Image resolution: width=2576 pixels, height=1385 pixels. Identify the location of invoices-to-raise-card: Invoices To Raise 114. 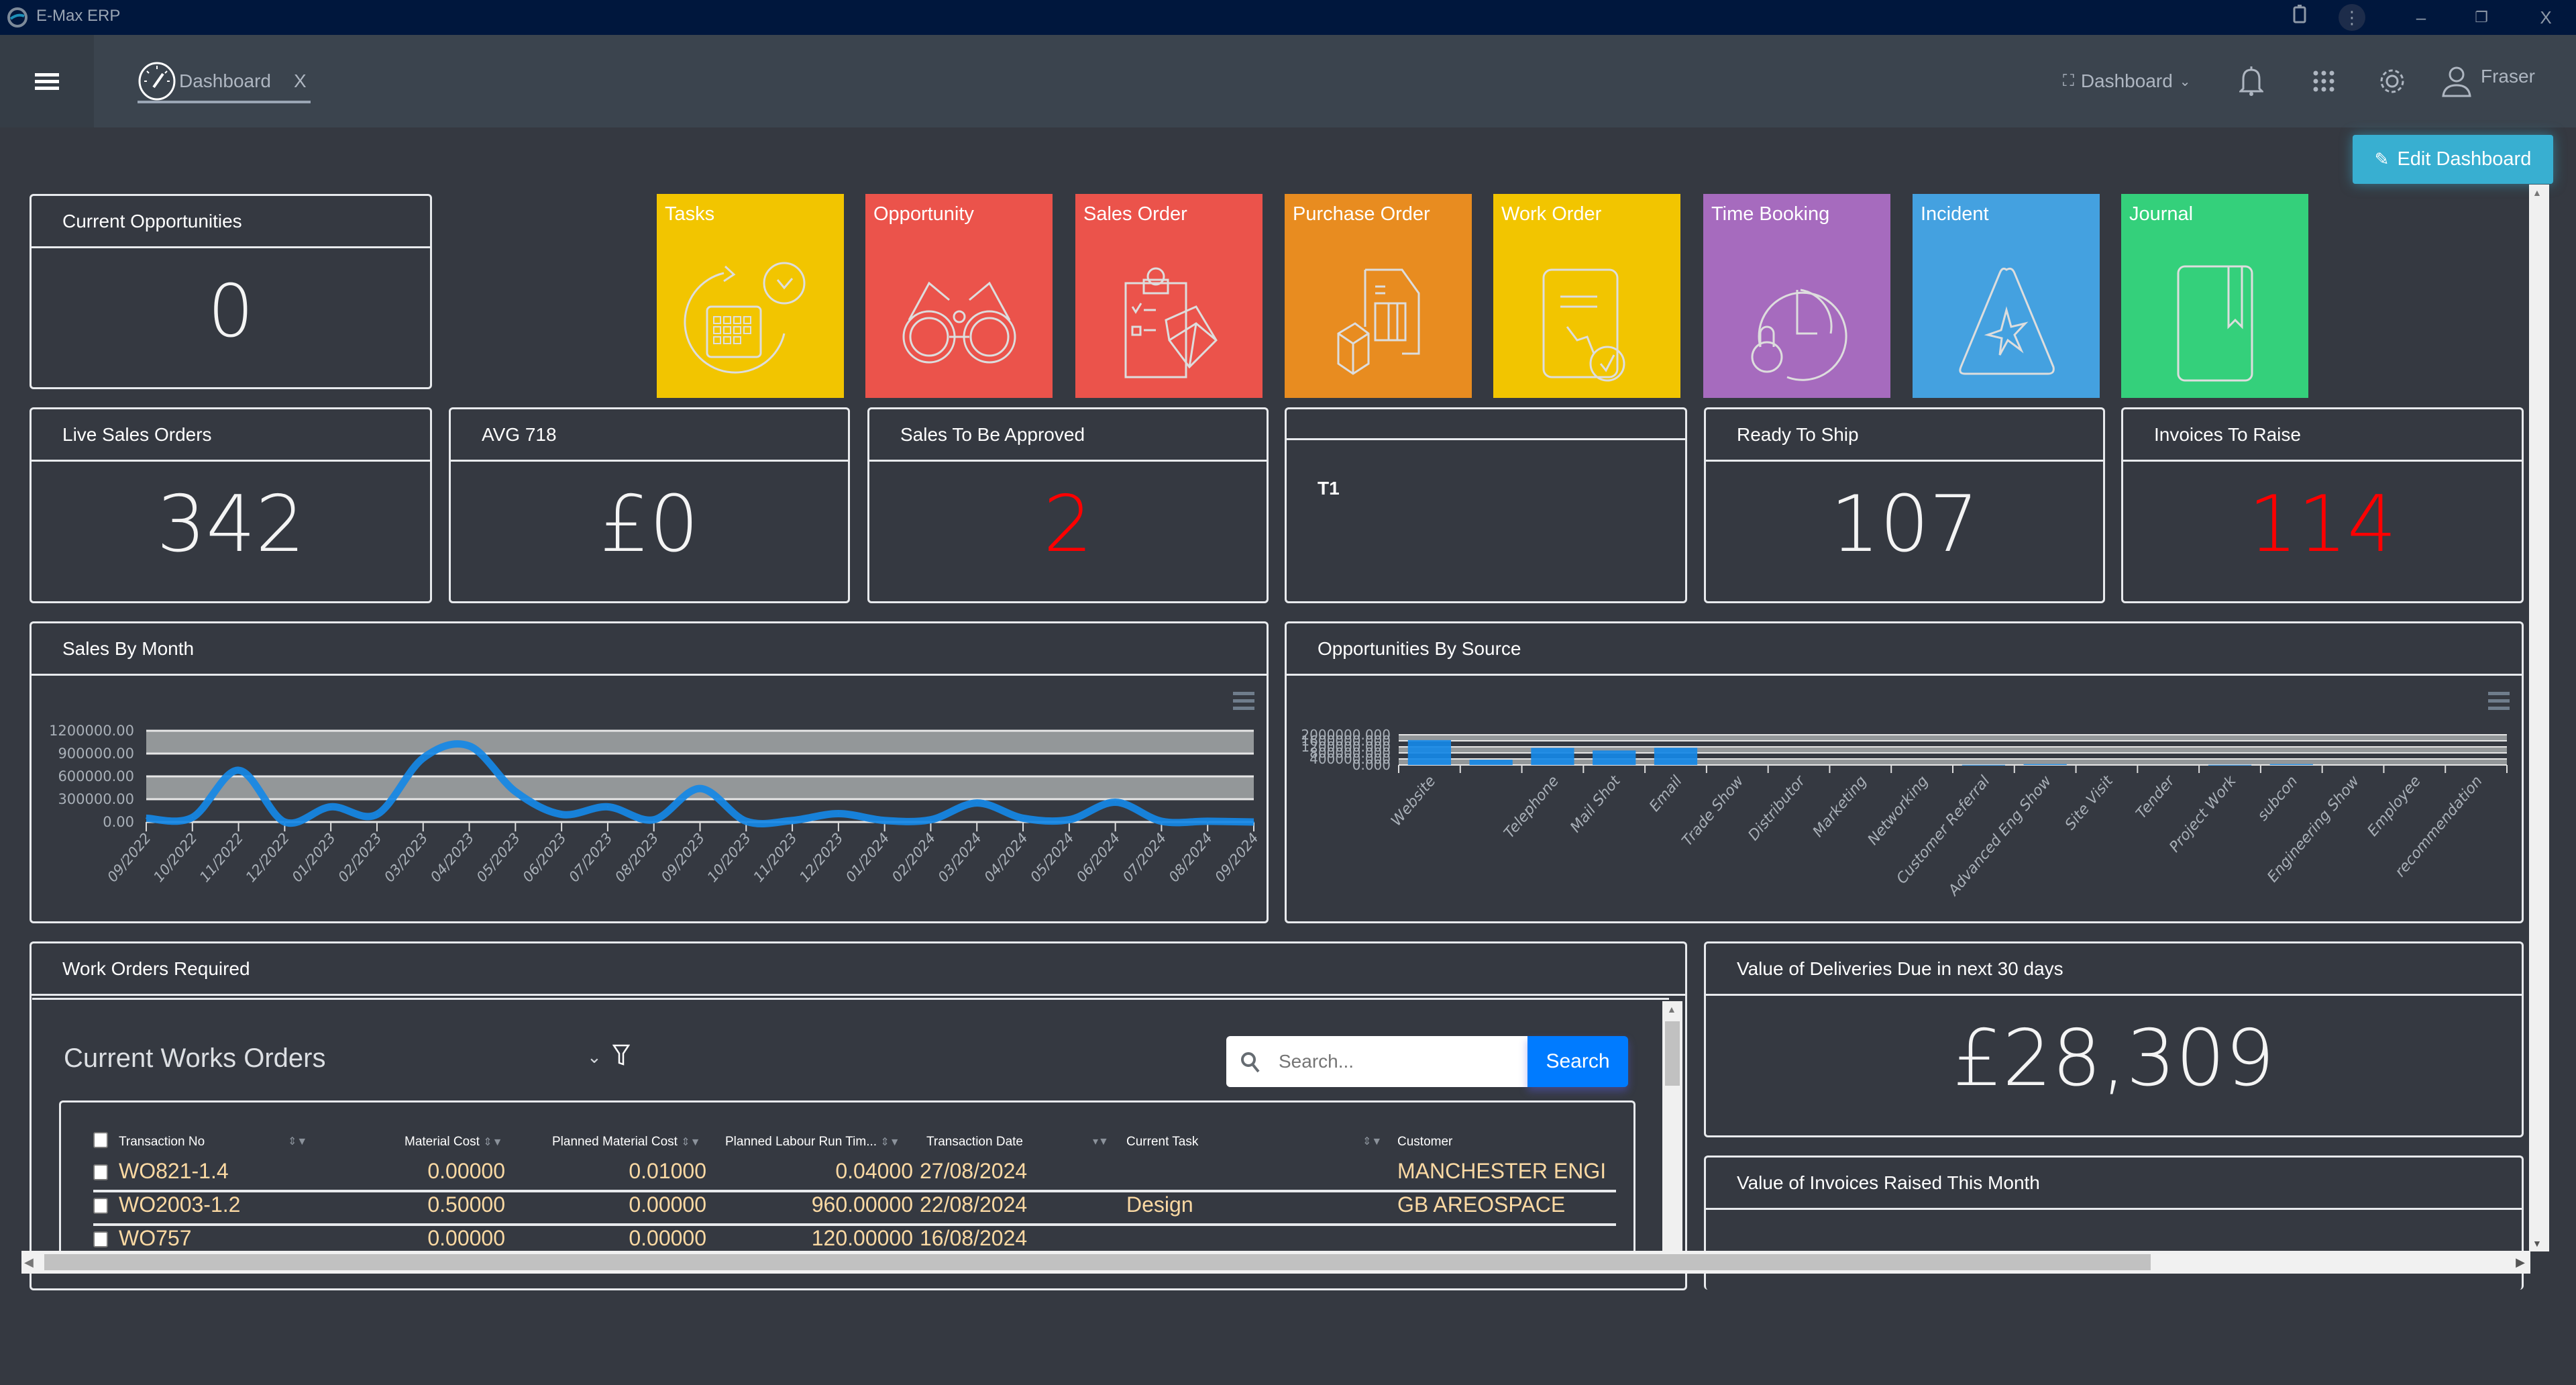
(2322, 505).